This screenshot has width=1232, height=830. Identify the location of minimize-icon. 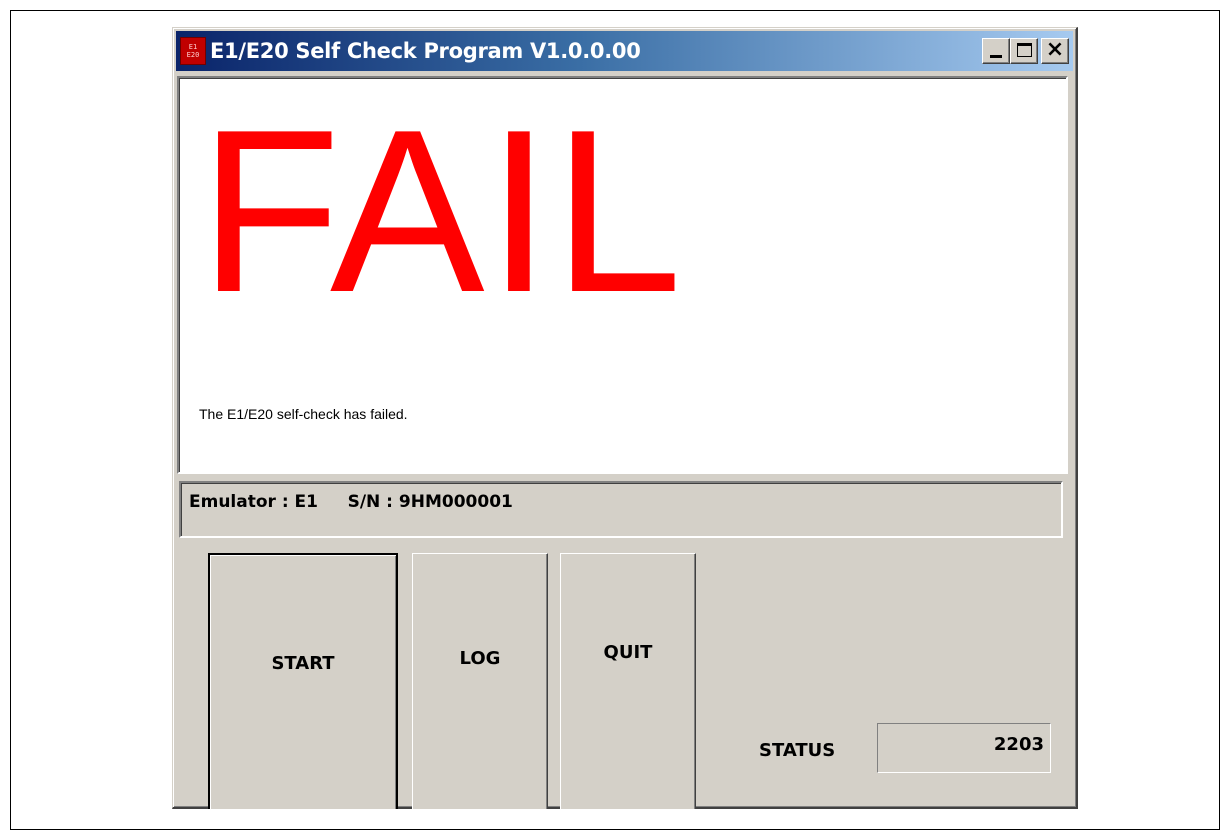
(996, 56).